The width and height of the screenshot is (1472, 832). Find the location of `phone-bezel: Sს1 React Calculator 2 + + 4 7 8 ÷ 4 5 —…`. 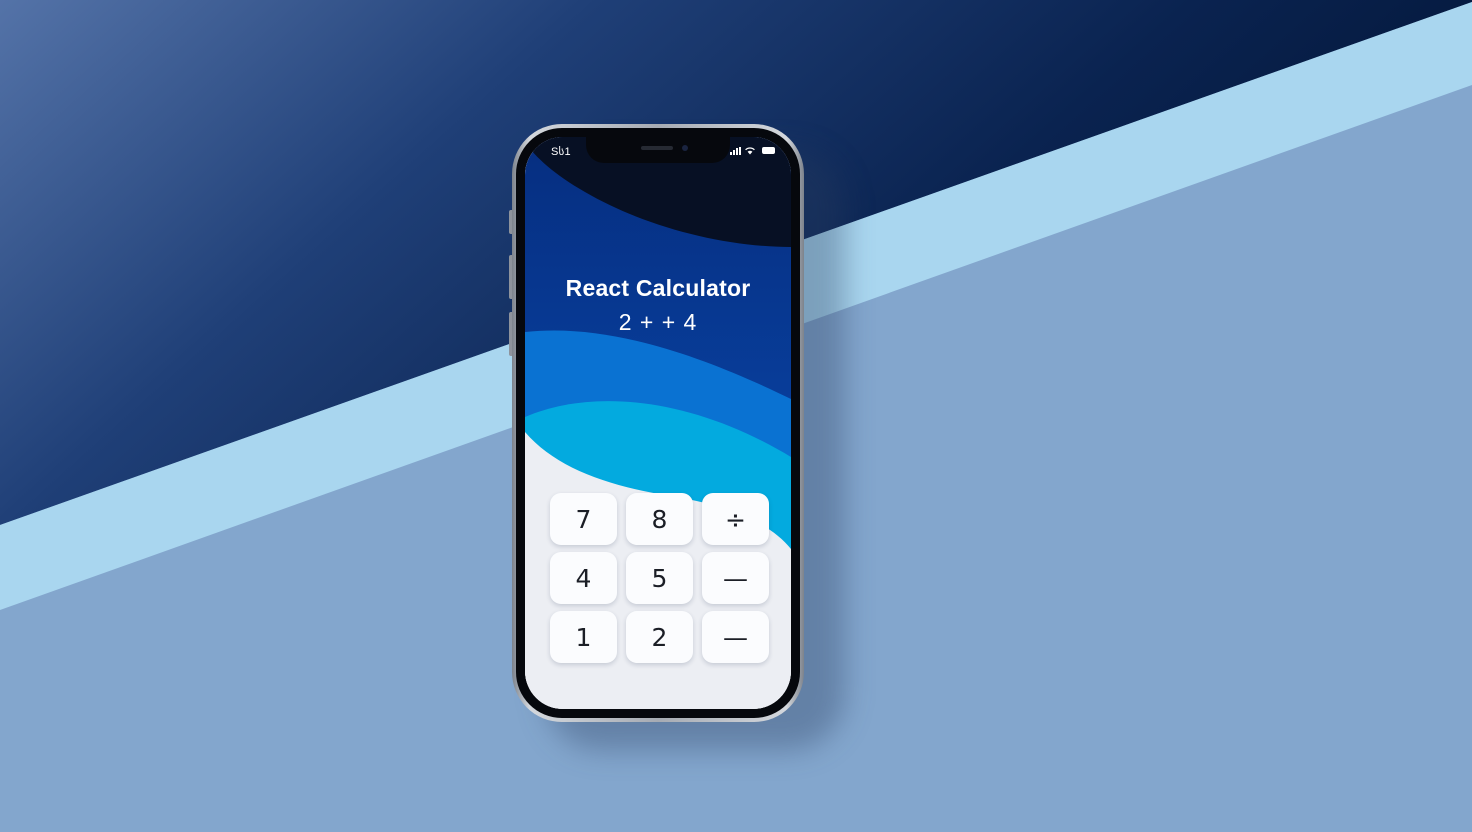

phone-bezel: Sს1 React Calculator 2 + + 4 7 8 ÷ 4 5 —… is located at coordinates (658, 423).